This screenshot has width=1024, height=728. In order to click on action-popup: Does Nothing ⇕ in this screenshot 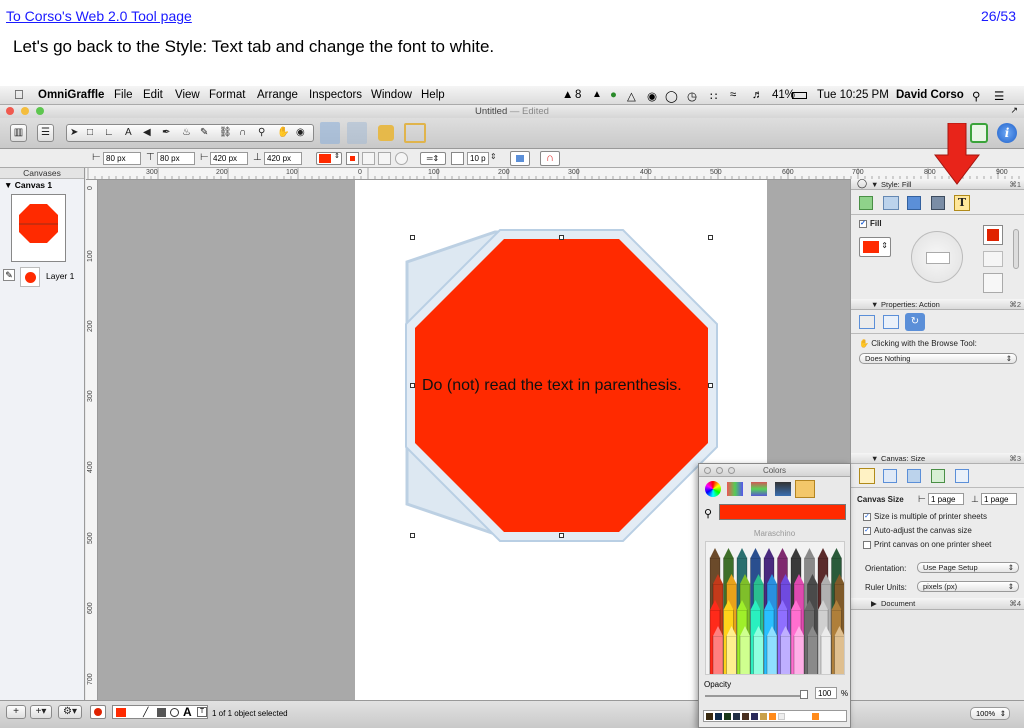, I will do `click(938, 358)`.